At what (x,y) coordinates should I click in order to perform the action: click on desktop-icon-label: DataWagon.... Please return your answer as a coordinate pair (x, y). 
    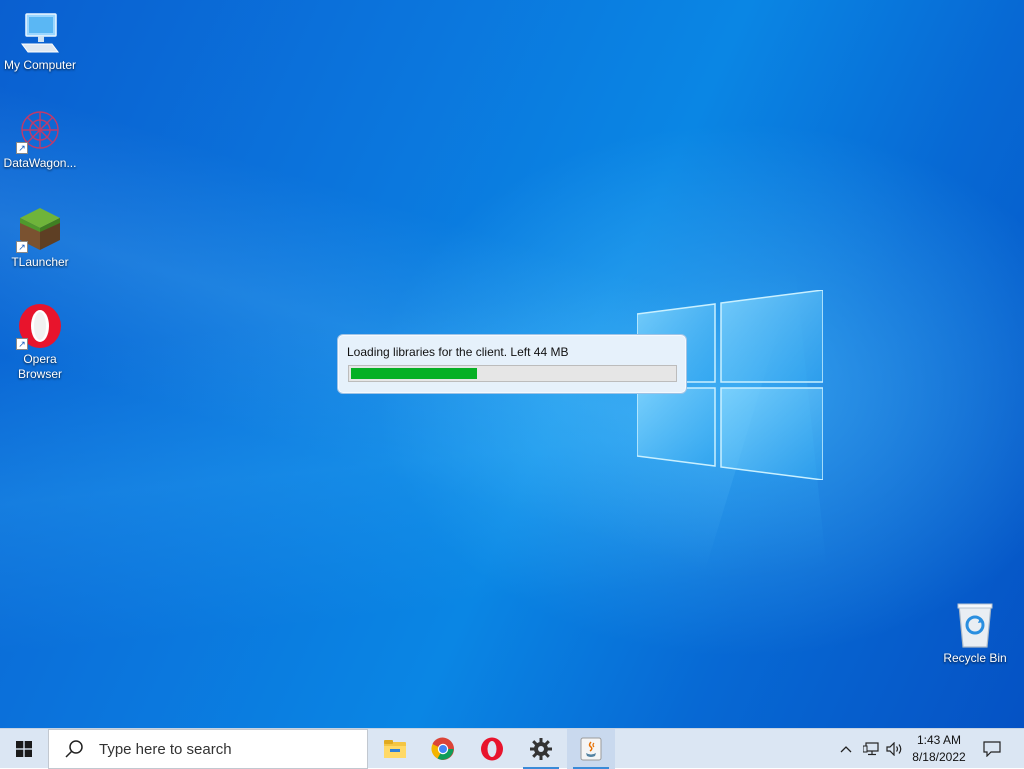
    Looking at the image, I should click on (40, 163).